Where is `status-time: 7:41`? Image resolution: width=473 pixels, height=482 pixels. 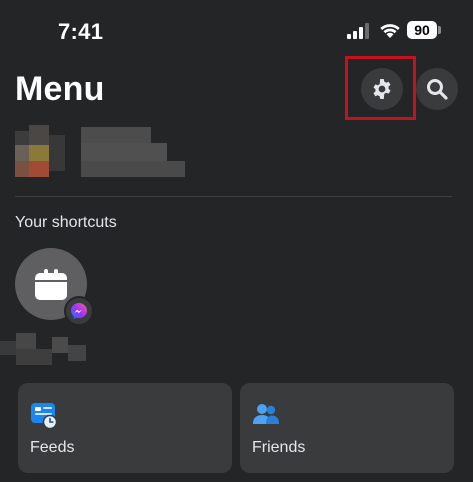
status-time: 7:41 is located at coordinates (81, 31).